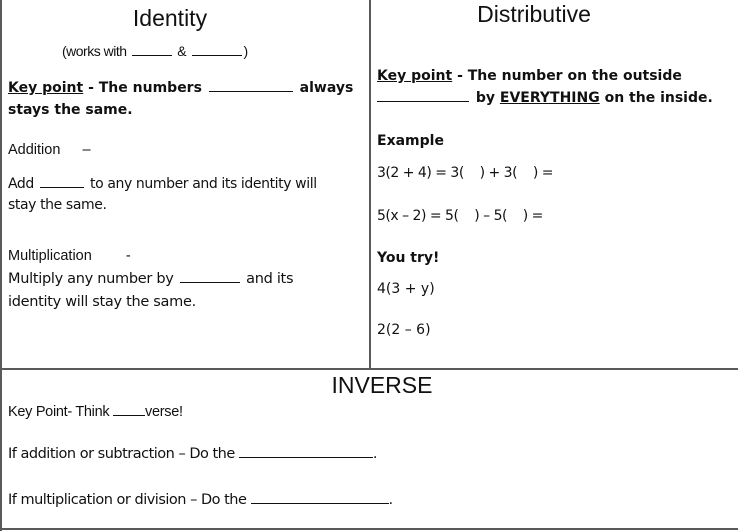  I want to click on multiplication-text-before: Multiply any number by, so click(93, 279).